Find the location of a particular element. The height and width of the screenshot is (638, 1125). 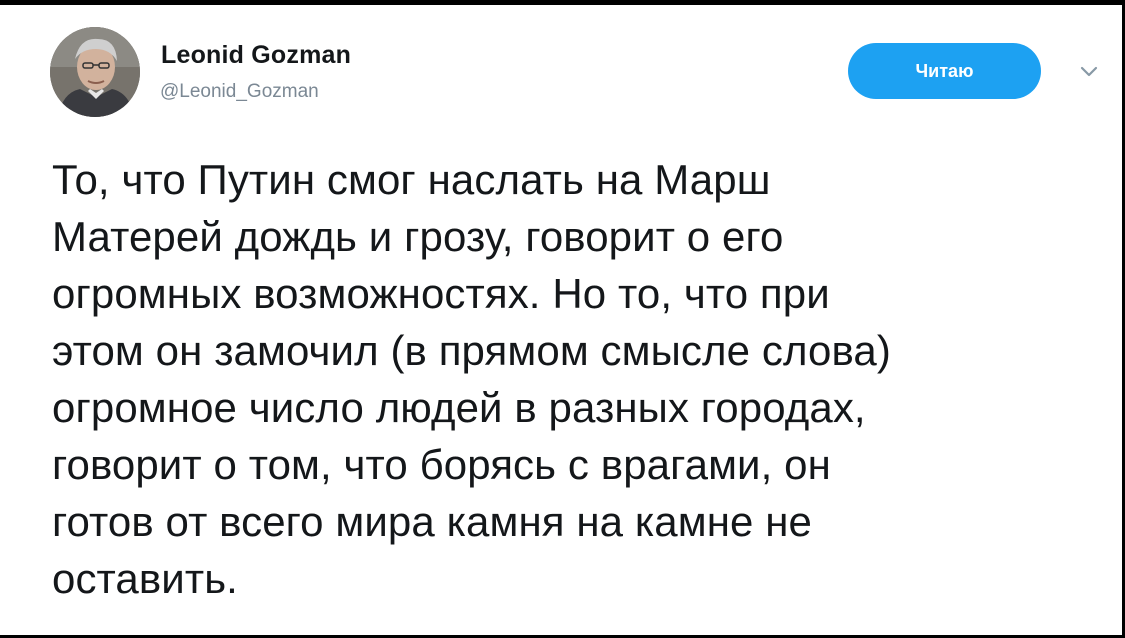

author-handle: @Leonid_Gozman is located at coordinates (239, 92).